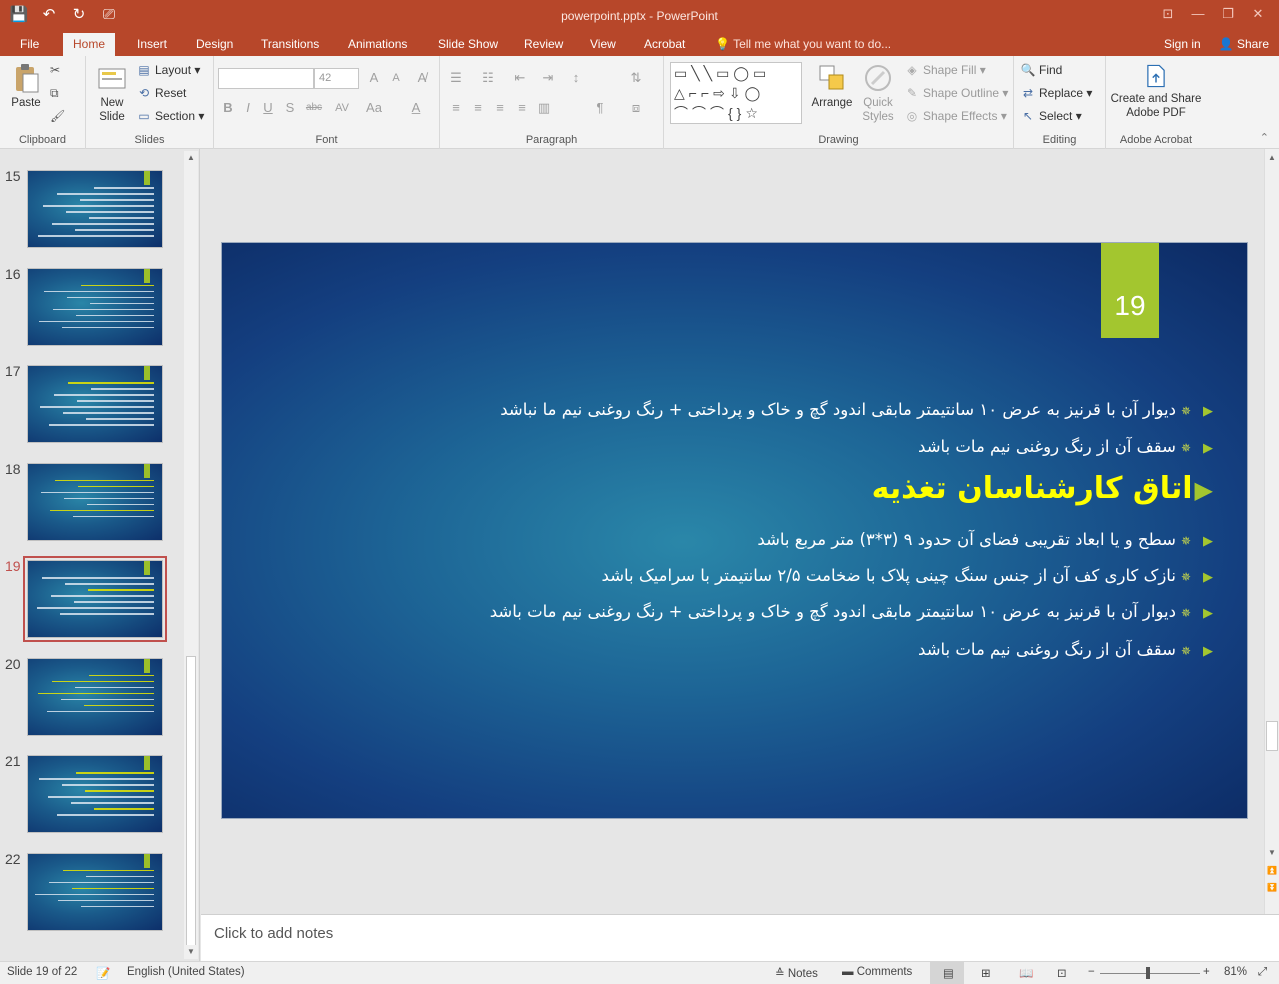 This screenshot has width=1279, height=984. What do you see at coordinates (186, 972) in the screenshot?
I see `language-indicator: English (United States)` at bounding box center [186, 972].